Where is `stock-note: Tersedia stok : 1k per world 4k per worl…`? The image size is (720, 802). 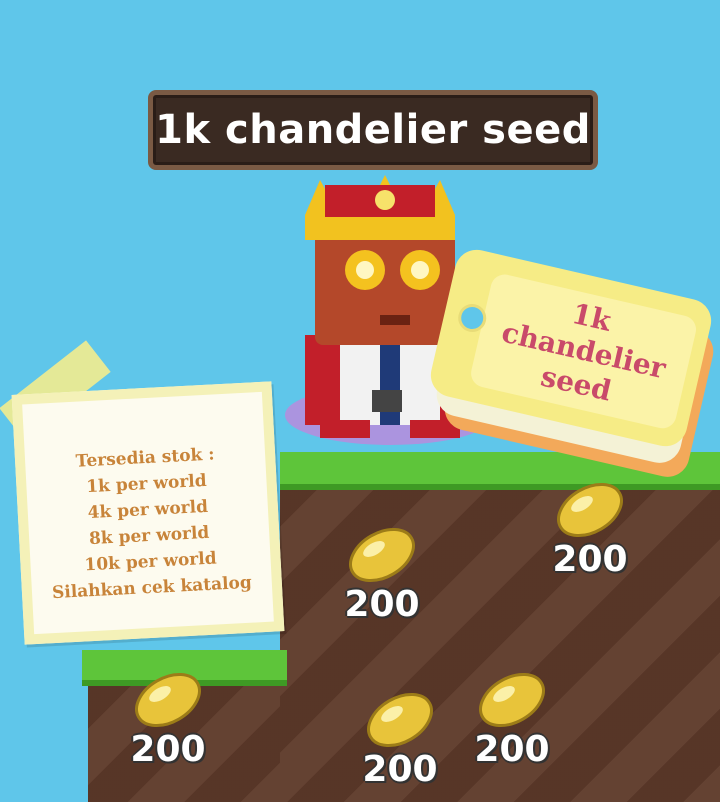
stock-note: Tersedia stok : 1k per world 4k per worl… is located at coordinates (148, 513).